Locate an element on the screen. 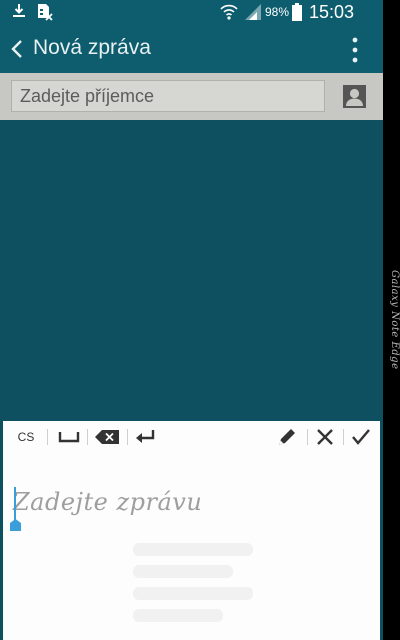 Image resolution: width=400 pixels, height=640 pixels. wifi-icon is located at coordinates (229, 14).